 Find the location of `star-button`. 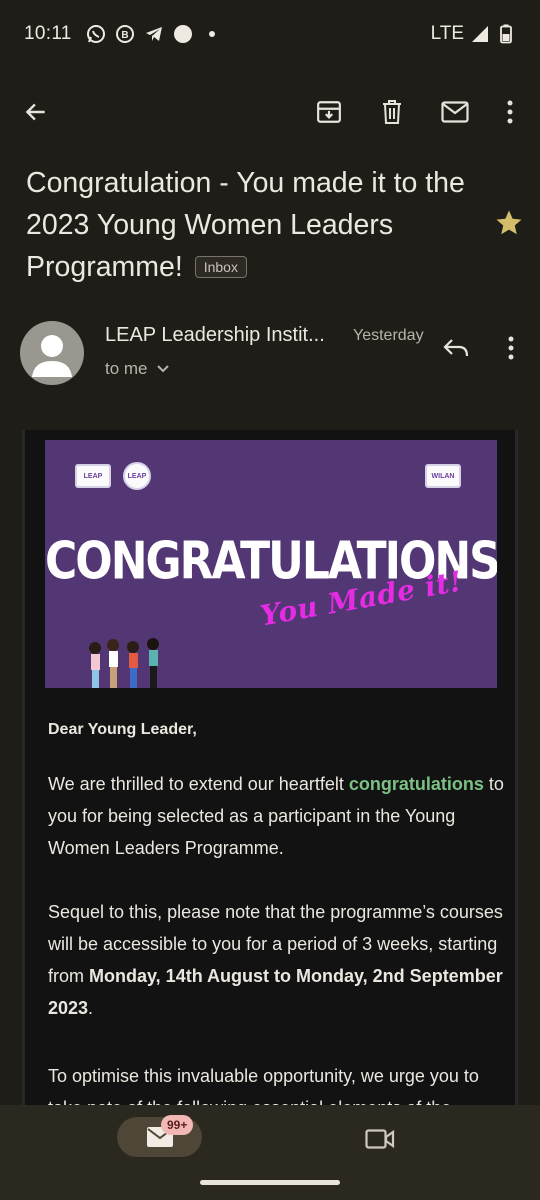

star-button is located at coordinates (509, 223).